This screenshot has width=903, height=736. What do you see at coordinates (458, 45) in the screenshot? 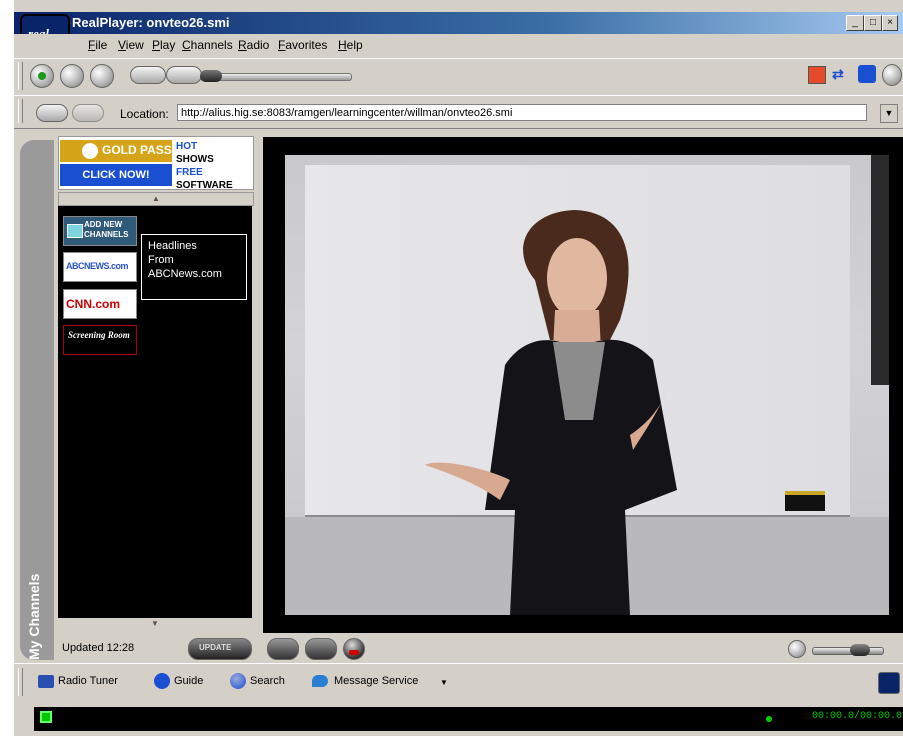
I see `menu-bar` at bounding box center [458, 45].